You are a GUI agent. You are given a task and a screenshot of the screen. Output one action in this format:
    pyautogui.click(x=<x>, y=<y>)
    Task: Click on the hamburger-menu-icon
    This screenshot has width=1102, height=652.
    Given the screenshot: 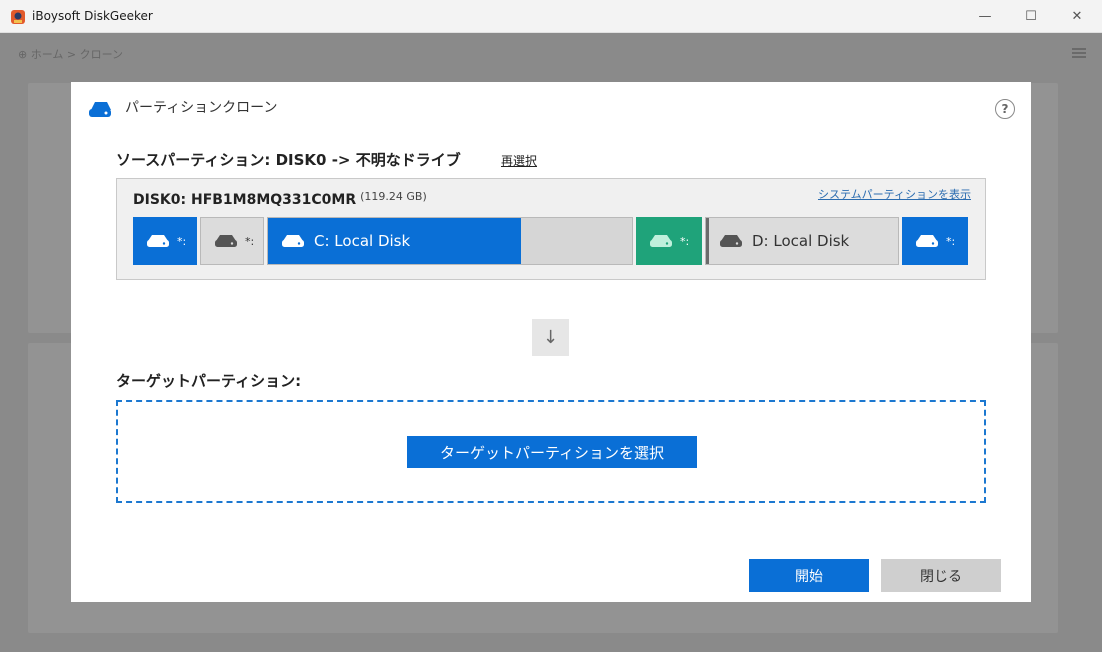 What is the action you would take?
    pyautogui.click(x=1079, y=53)
    